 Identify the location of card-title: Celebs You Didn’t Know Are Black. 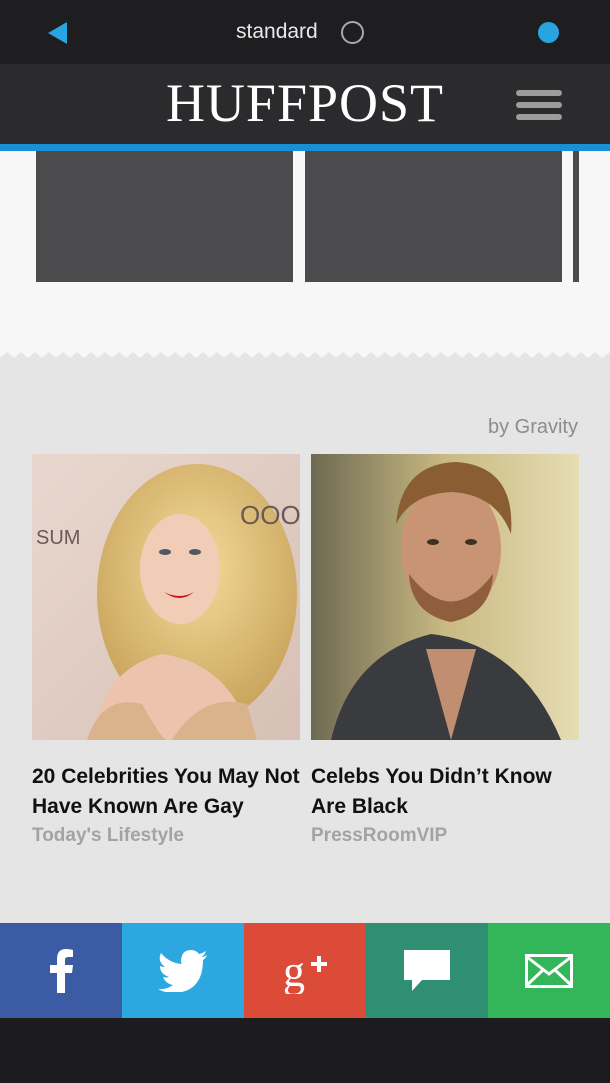
(445, 792).